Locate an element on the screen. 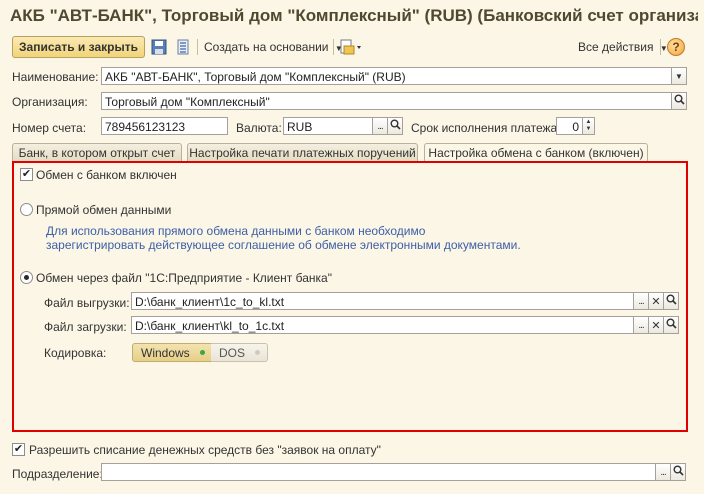  tab-print-settings: Настройка печати платежных поручений is located at coordinates (302, 152).